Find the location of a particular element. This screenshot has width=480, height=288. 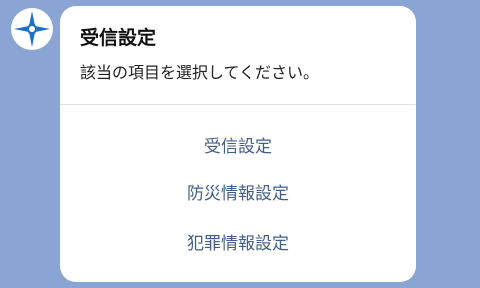

option-crime-info-settings: 犯罪情報設定 is located at coordinates (238, 244).